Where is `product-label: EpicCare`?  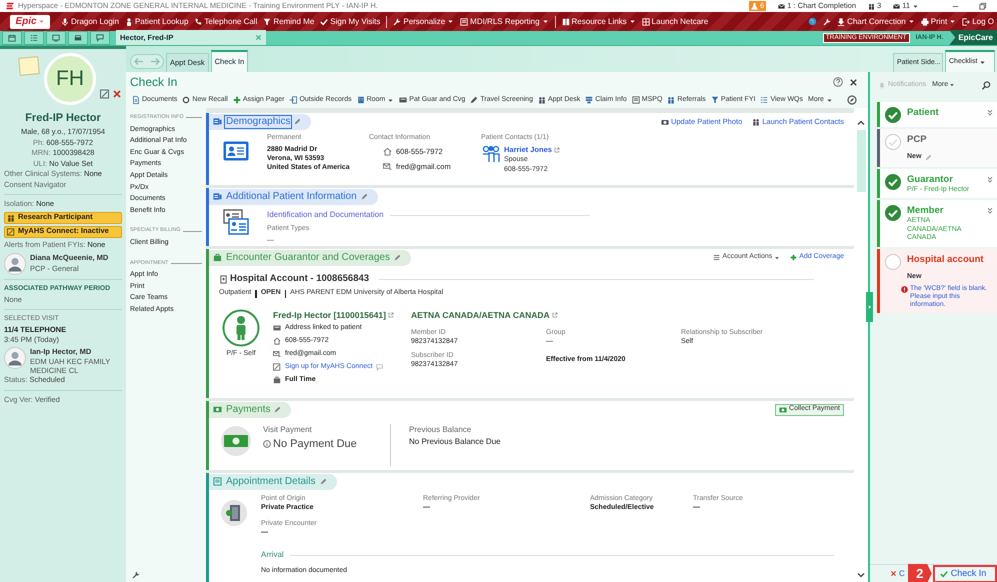
product-label: EpicCare is located at coordinates (973, 37).